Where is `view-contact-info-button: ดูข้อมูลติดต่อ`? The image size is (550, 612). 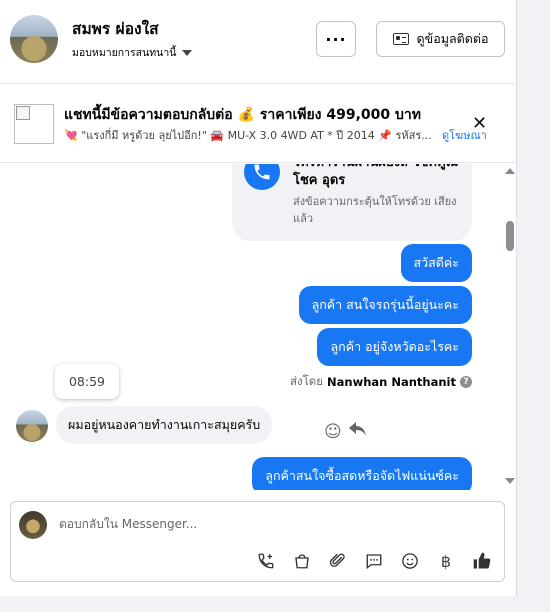
view-contact-info-button: ดูข้อมูลติดต่อ is located at coordinates (440, 39).